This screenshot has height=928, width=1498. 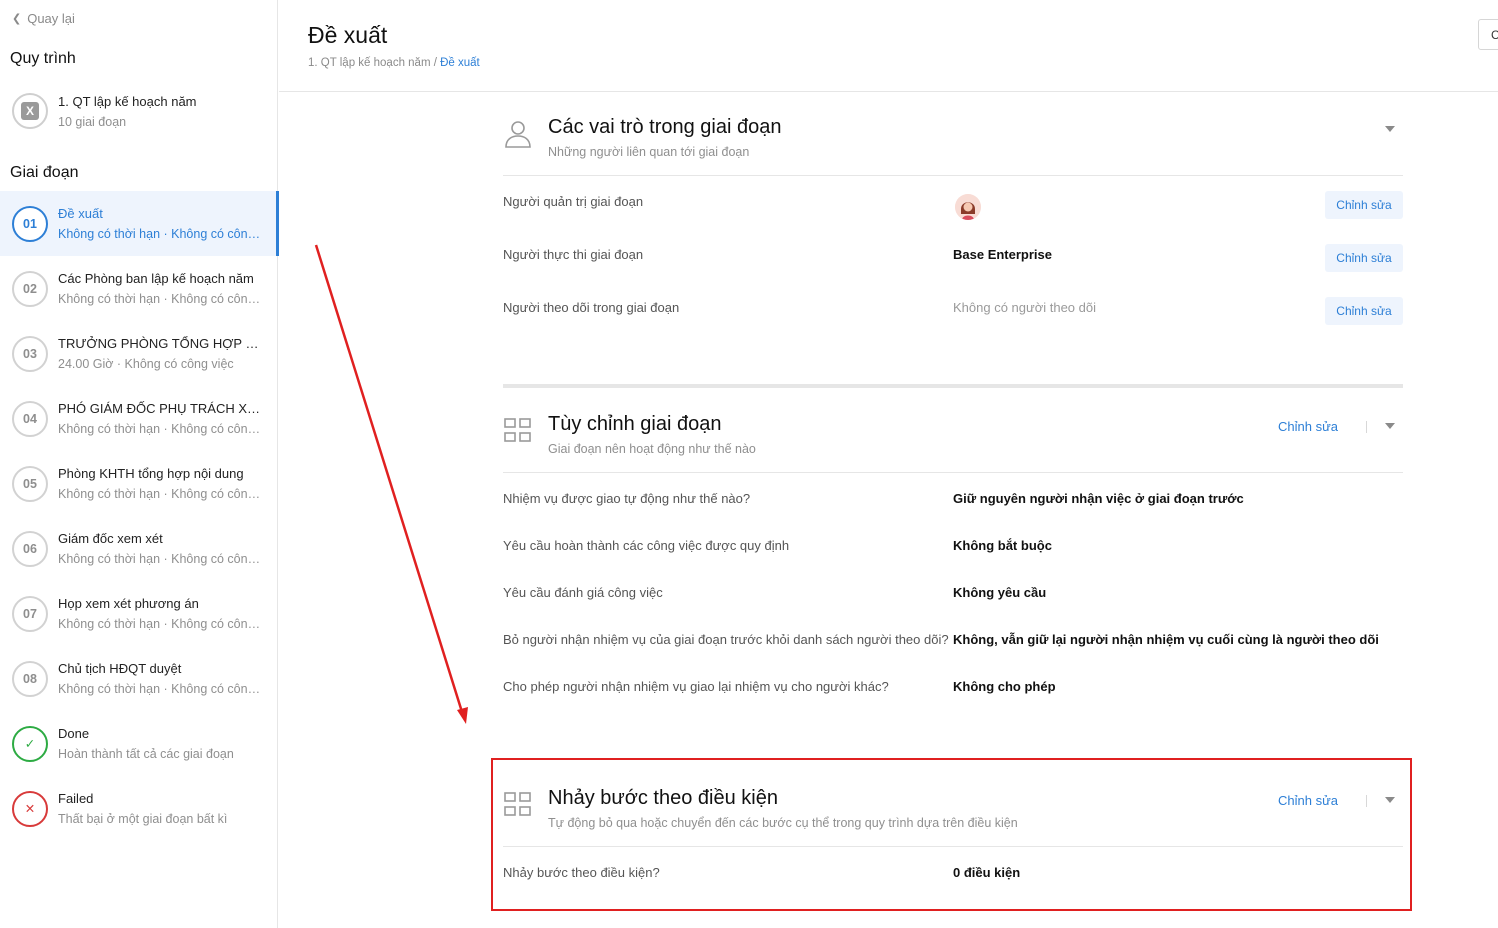 I want to click on back-link: ❮ Quay lại, so click(x=43, y=18).